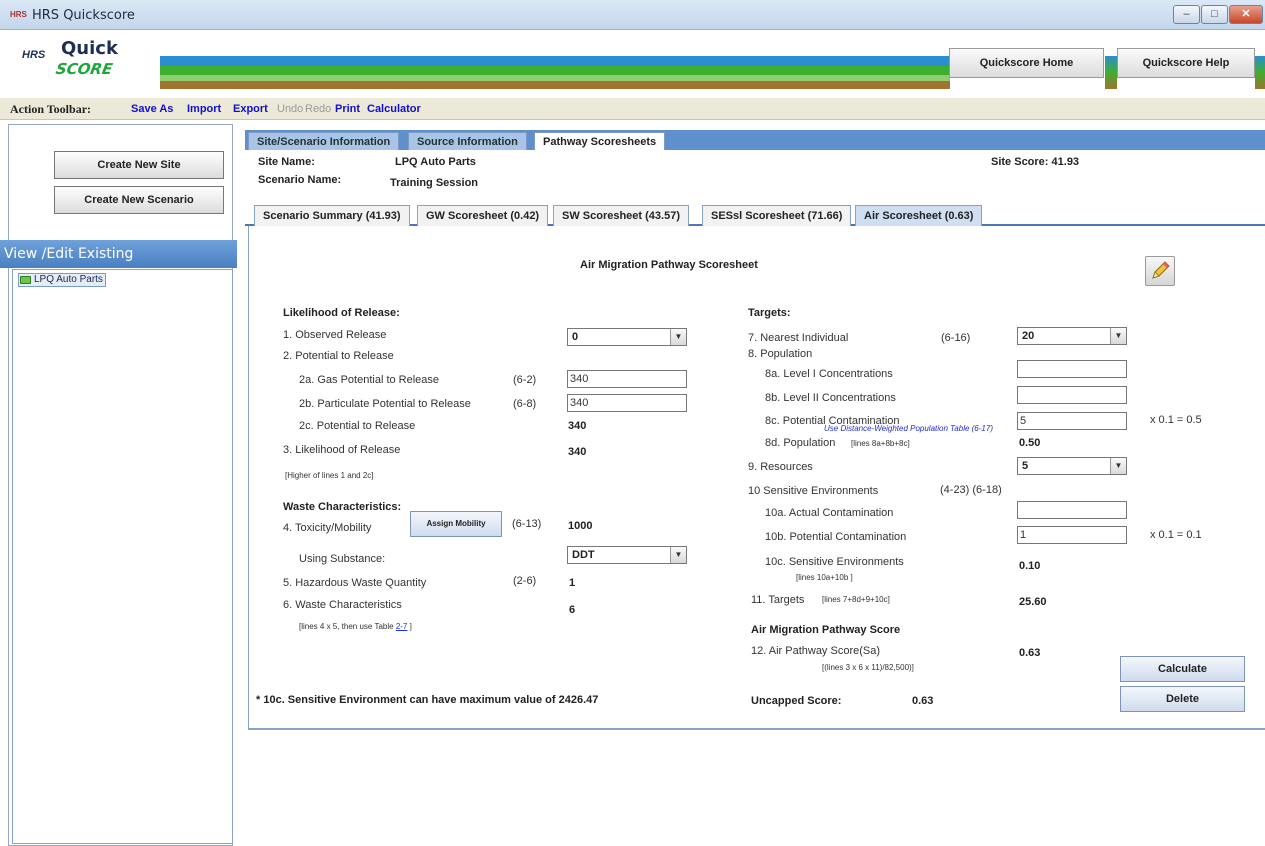  What do you see at coordinates (1035, 162) in the screenshot?
I see `site-score: Site Score: 41.93` at bounding box center [1035, 162].